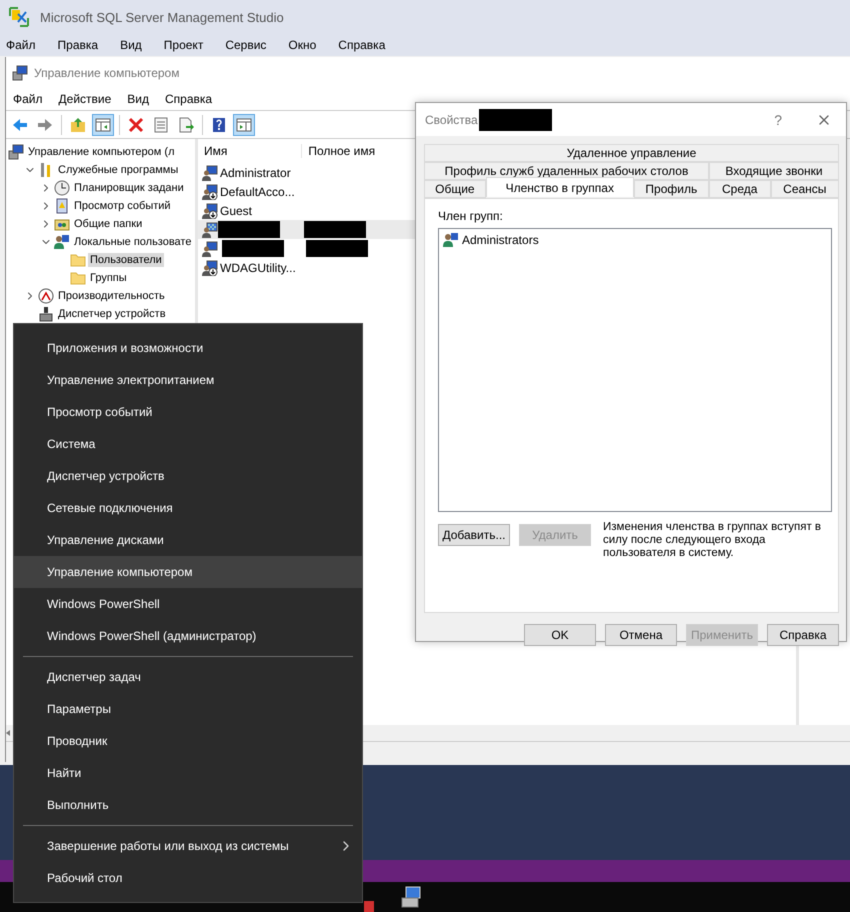 This screenshot has height=912, width=850. I want to click on tree-item: Просмотр событий, so click(122, 206).